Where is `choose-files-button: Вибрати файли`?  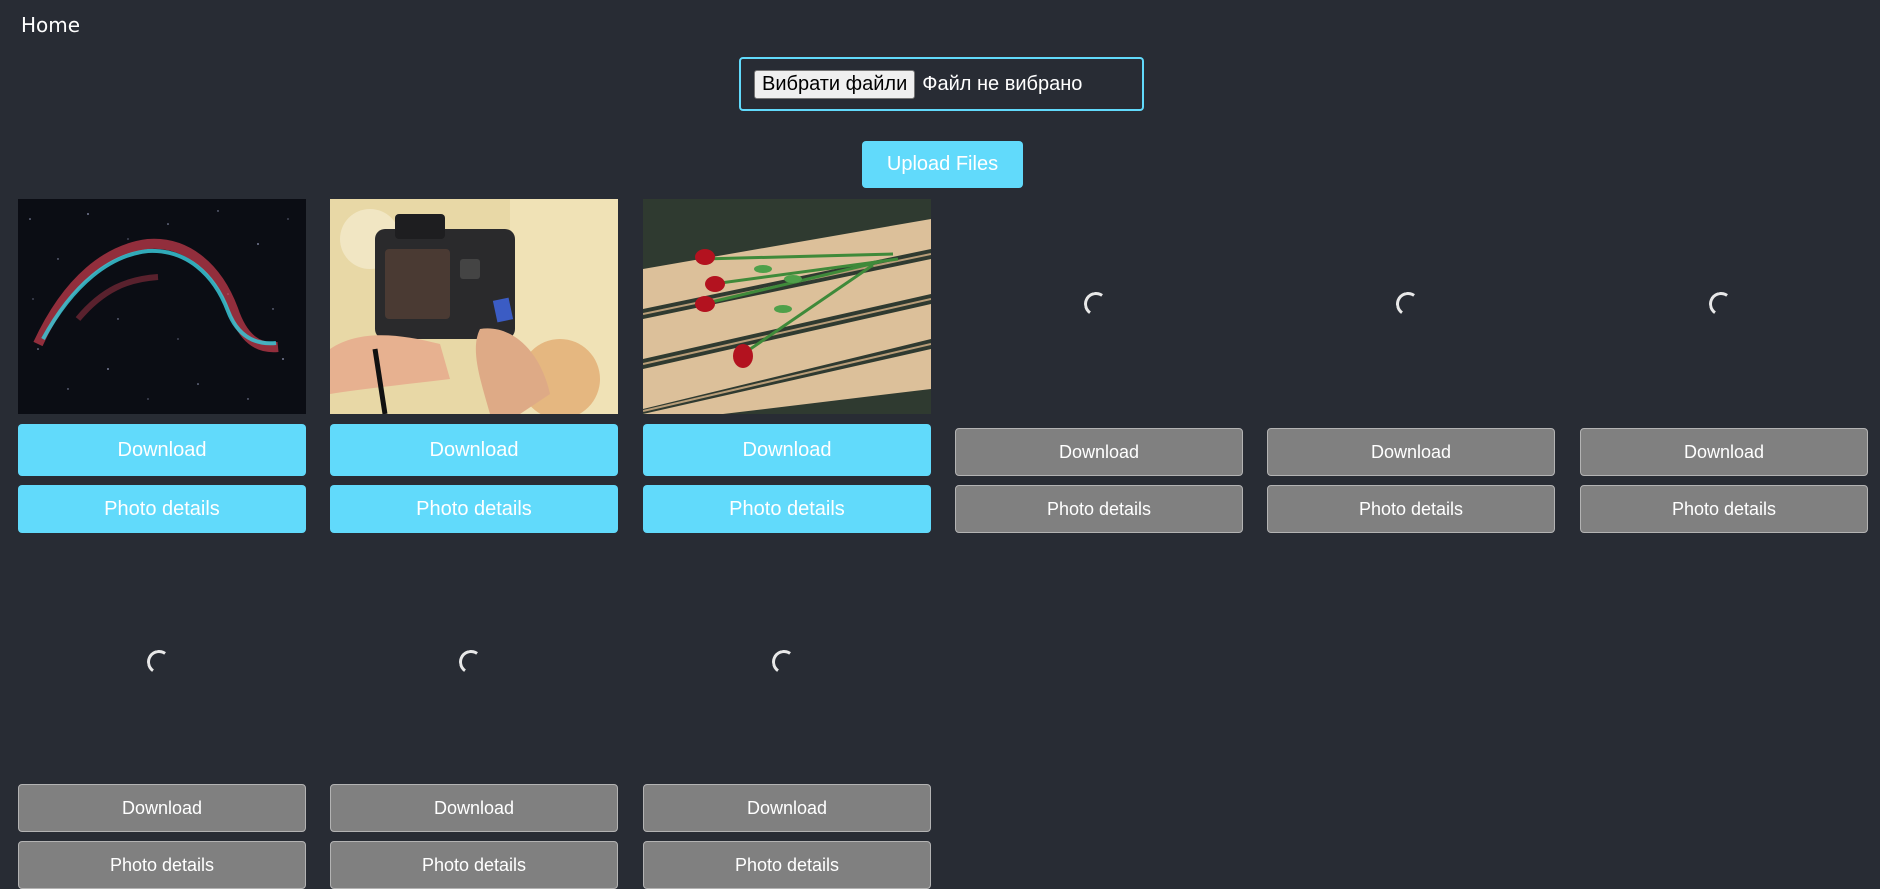 choose-files-button: Вибрати файли is located at coordinates (835, 84).